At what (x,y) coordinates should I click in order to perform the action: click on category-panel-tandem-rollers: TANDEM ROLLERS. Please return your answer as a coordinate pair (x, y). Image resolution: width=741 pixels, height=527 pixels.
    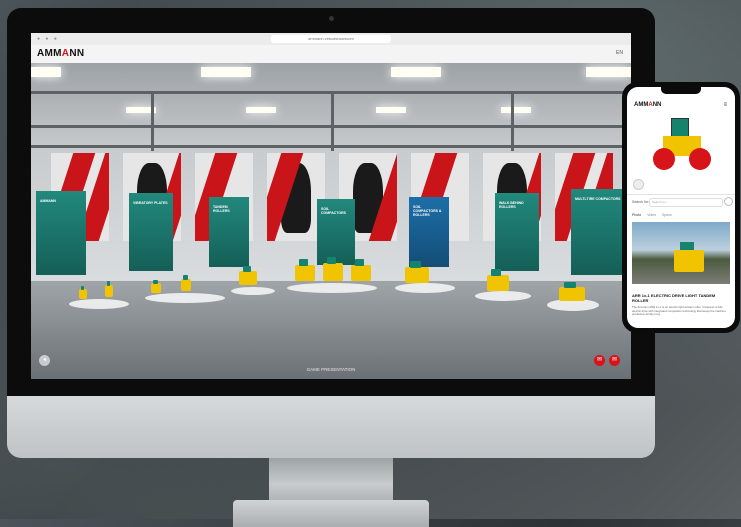
    Looking at the image, I should click on (229, 232).